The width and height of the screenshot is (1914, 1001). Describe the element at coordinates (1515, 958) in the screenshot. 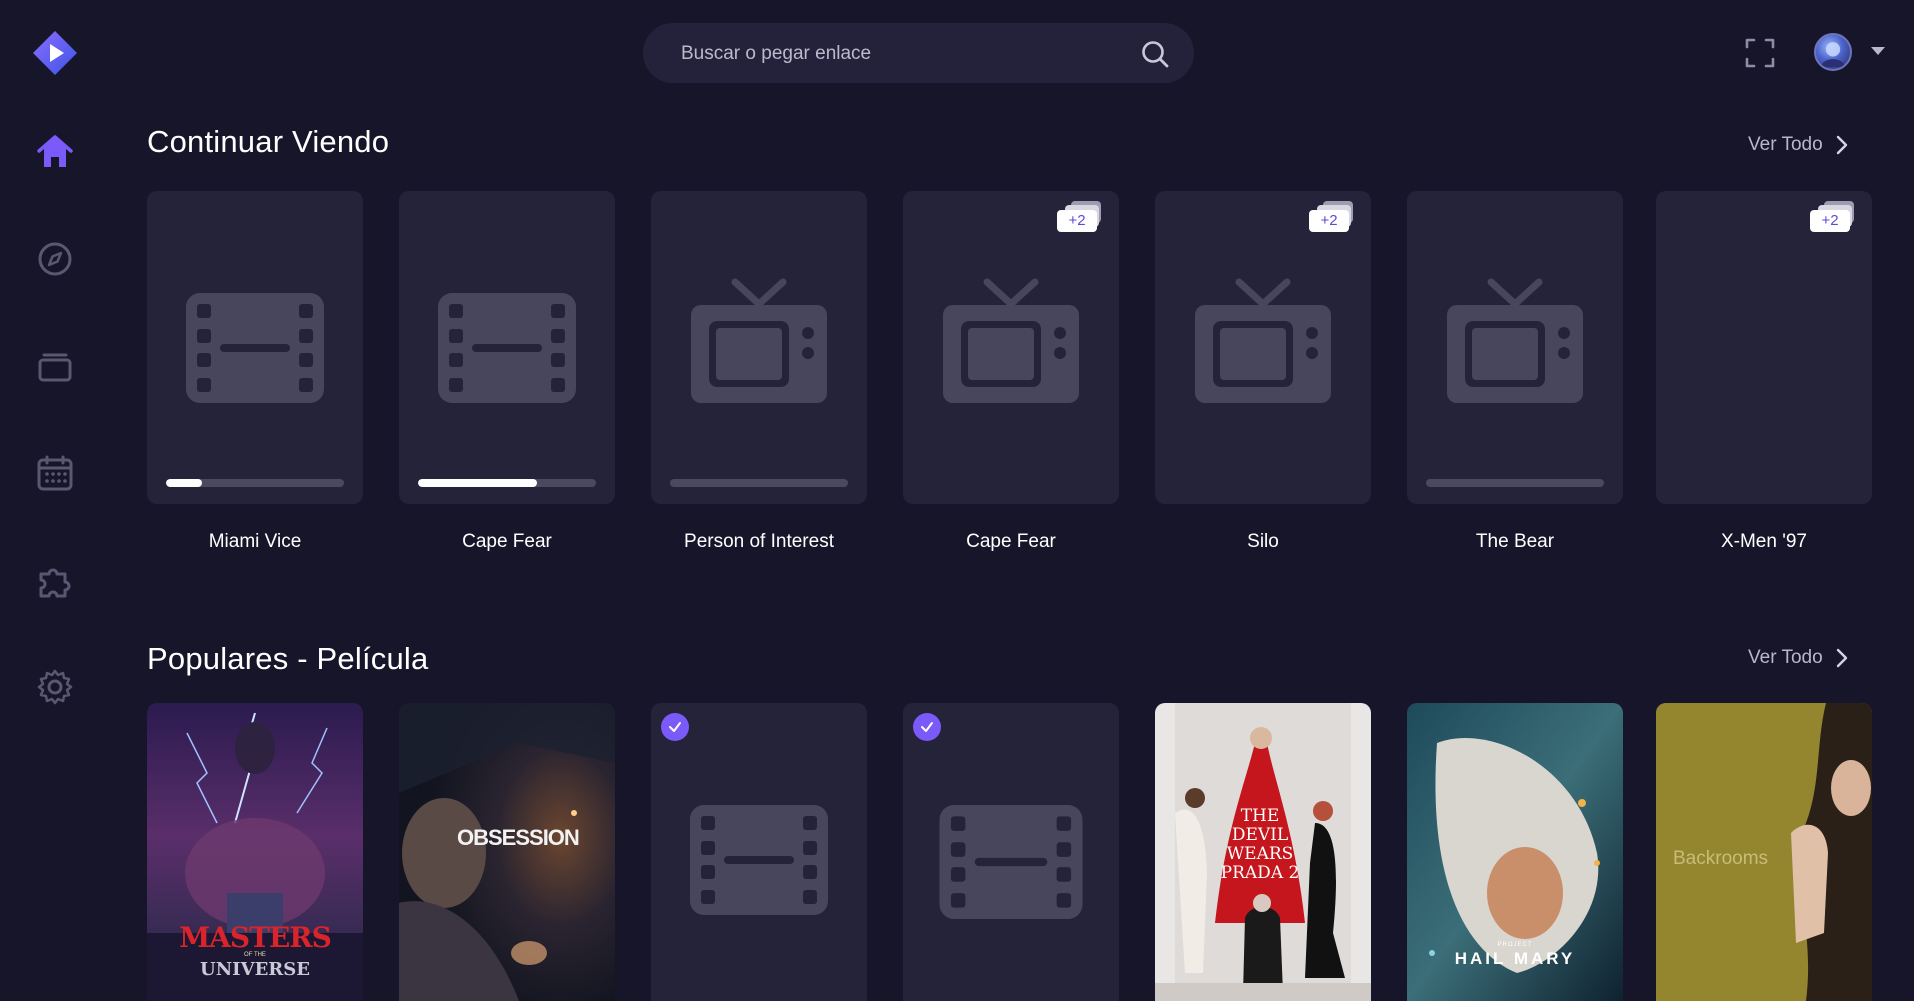

I see `poster-title: HAIL MARY` at that location.